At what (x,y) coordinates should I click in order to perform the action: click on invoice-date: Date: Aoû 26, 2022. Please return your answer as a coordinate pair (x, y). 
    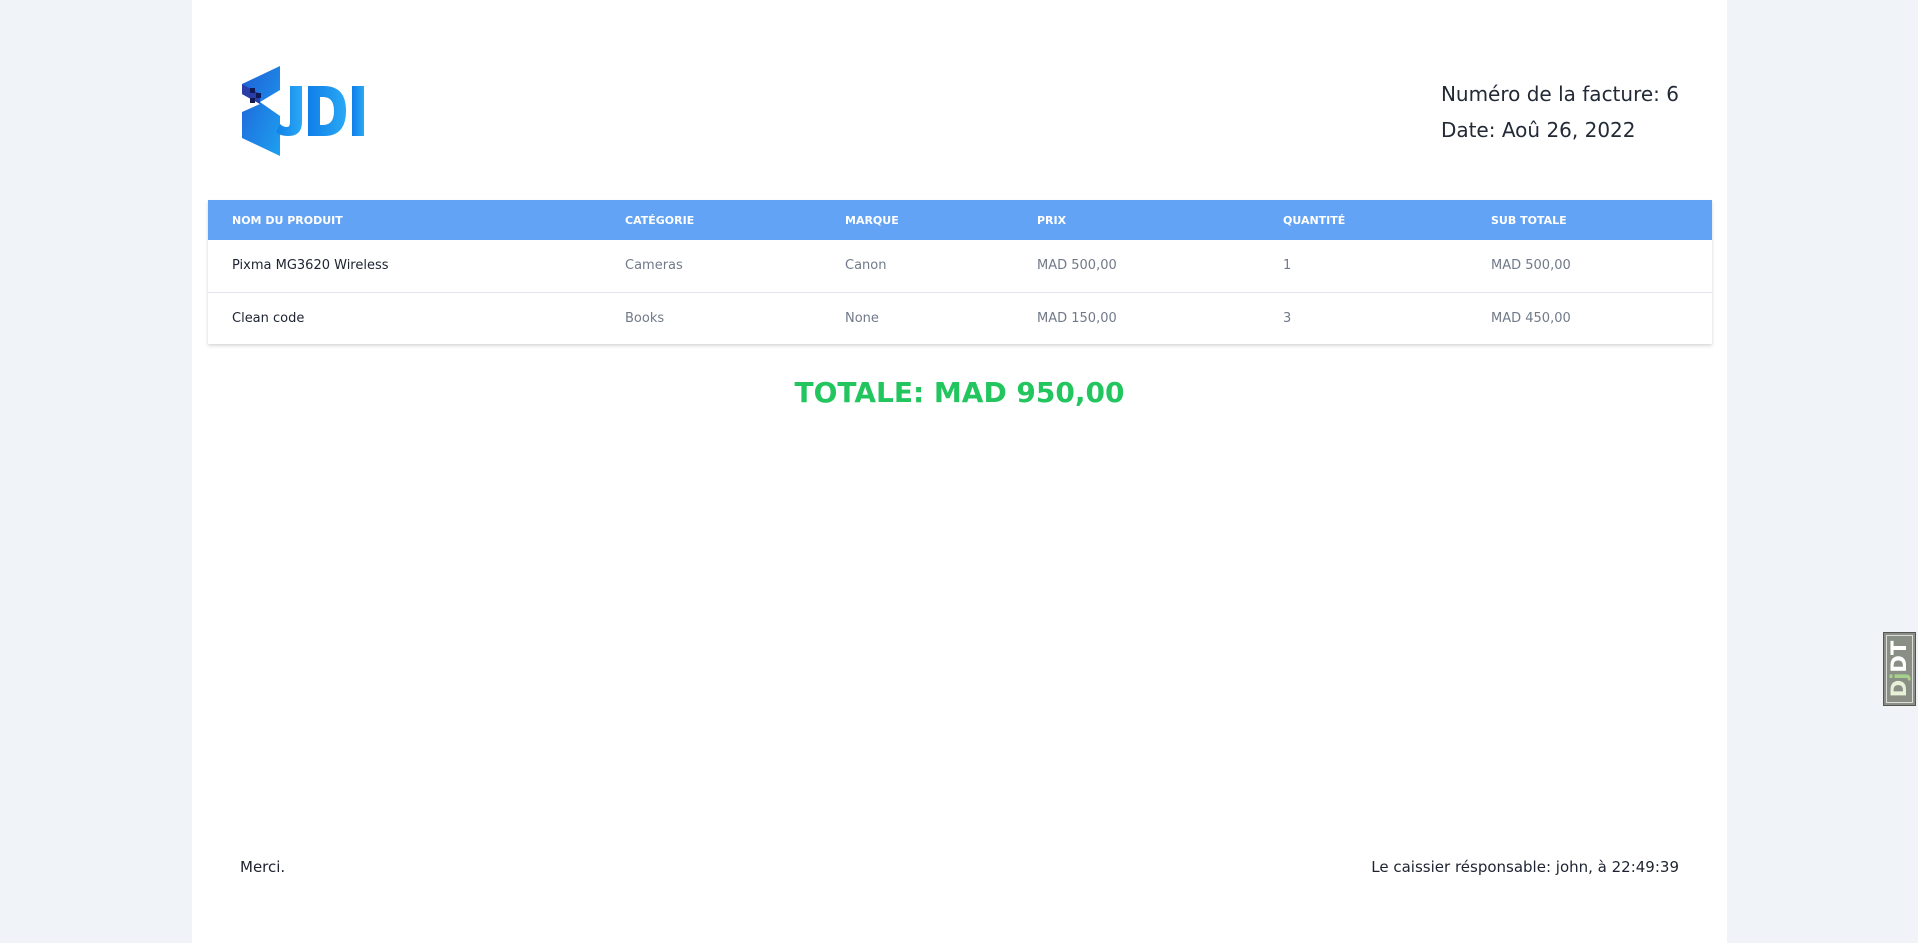
    Looking at the image, I should click on (1560, 130).